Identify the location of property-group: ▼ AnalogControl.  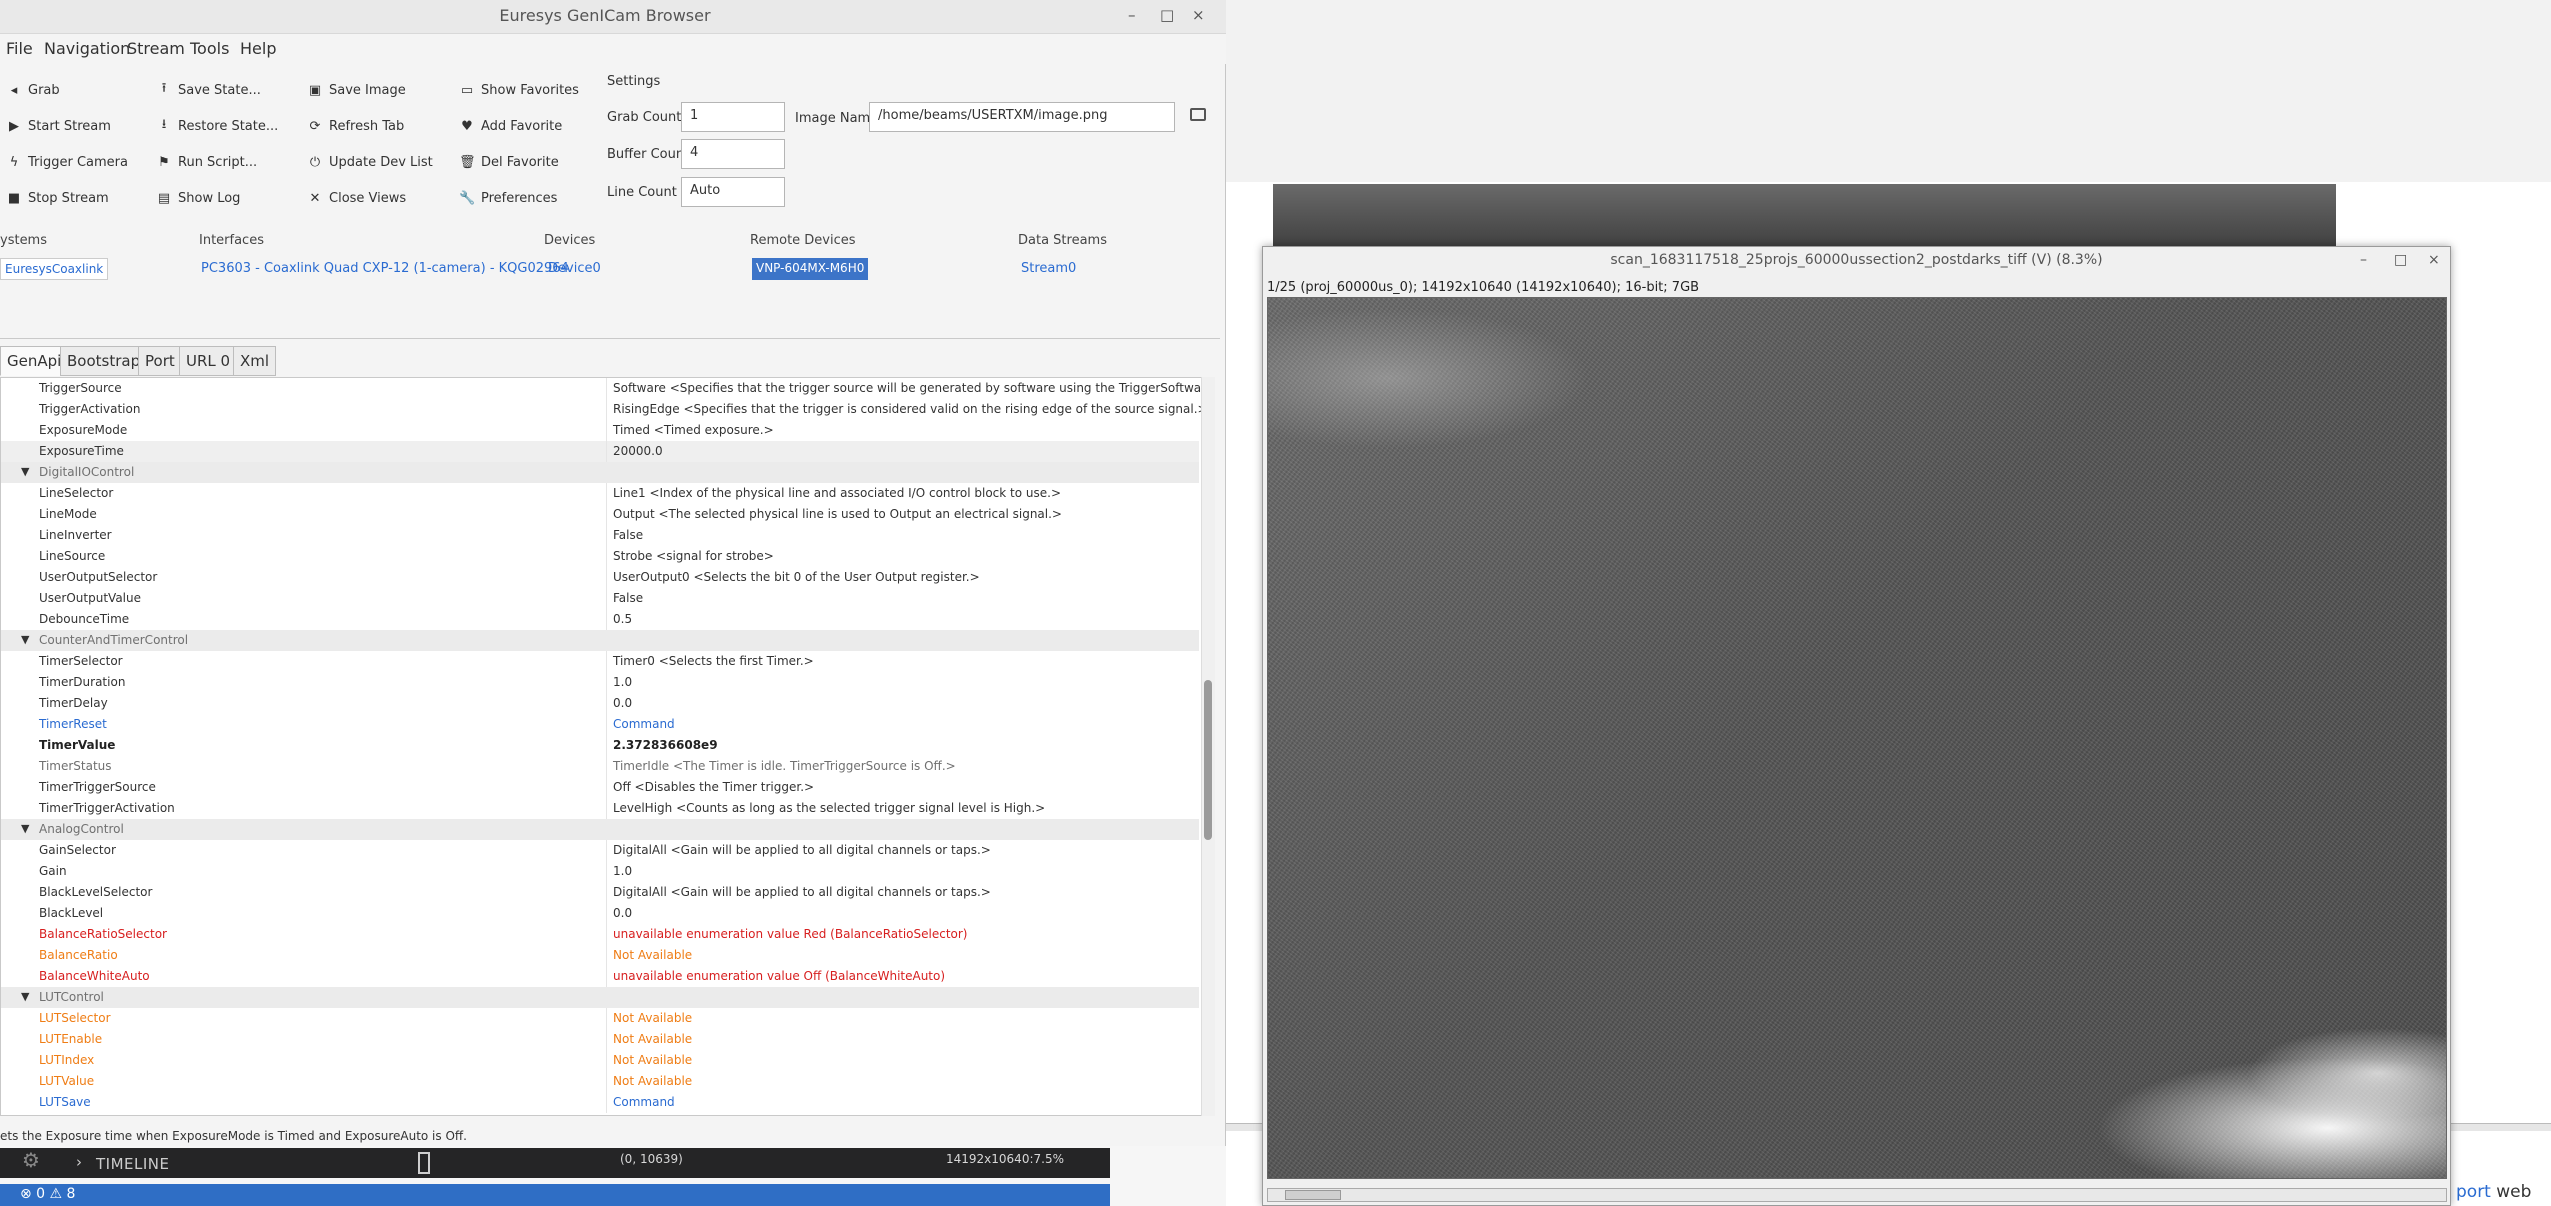
(600, 829).